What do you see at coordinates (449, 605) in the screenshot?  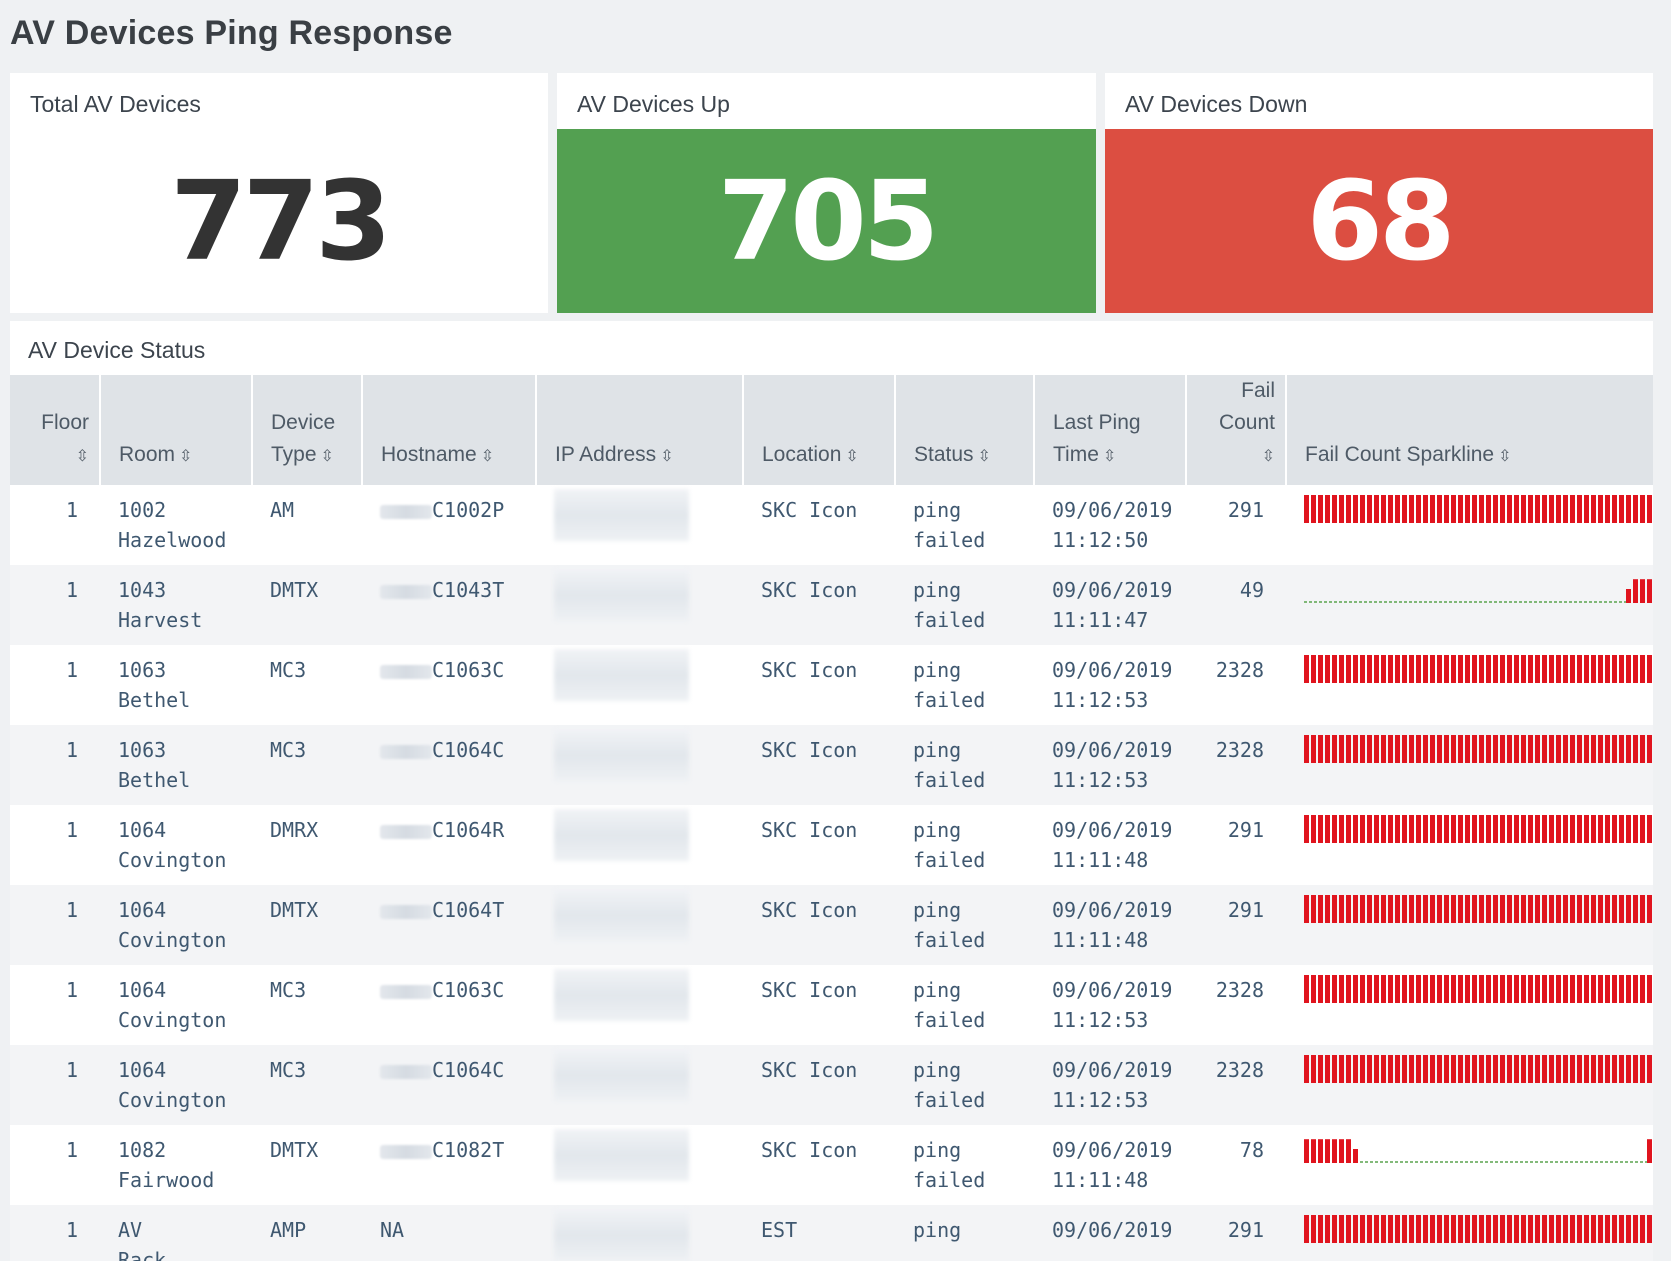 I see `cell-hostname: C1043T` at bounding box center [449, 605].